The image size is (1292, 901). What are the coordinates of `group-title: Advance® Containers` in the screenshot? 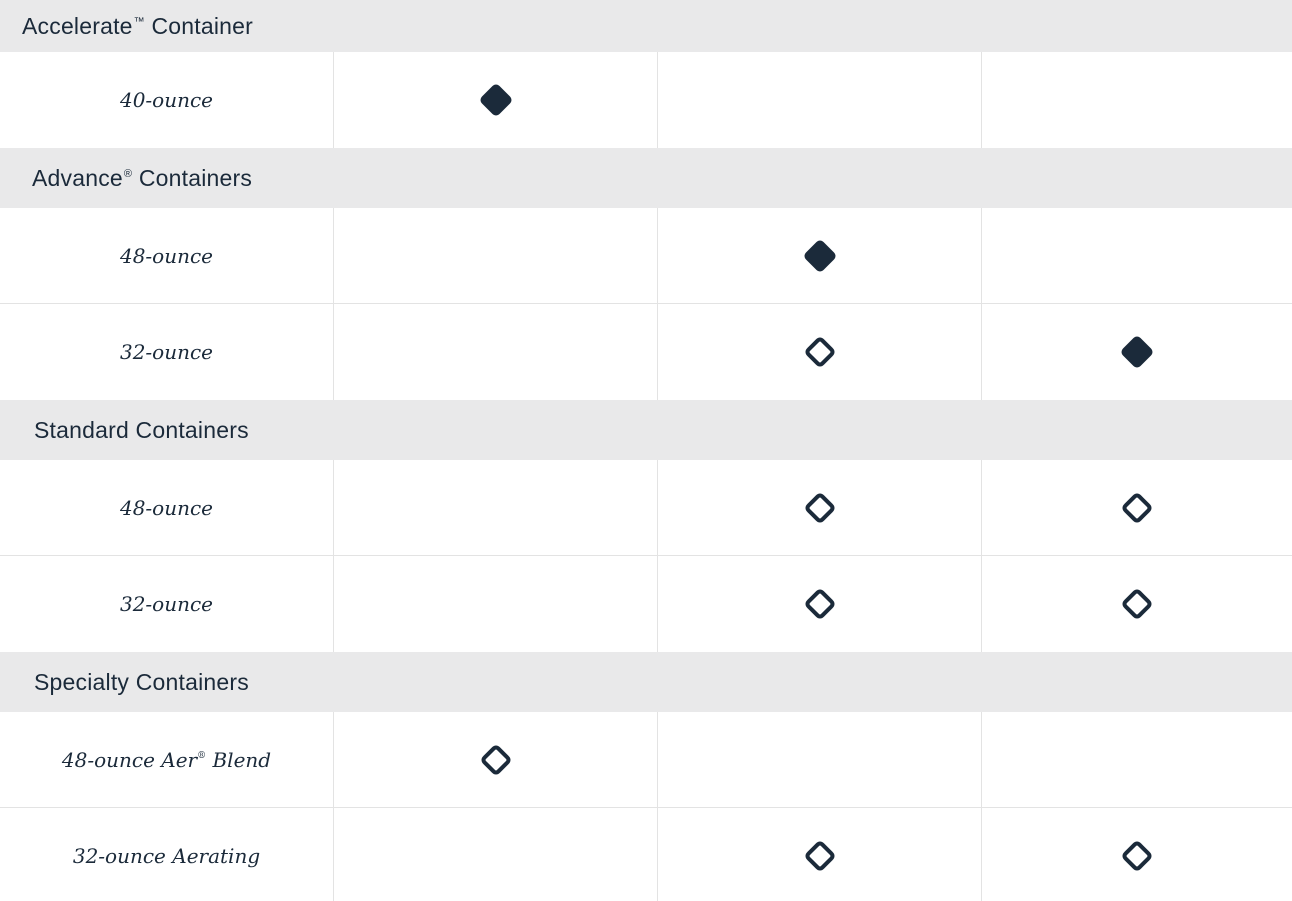 It's located at (142, 177).